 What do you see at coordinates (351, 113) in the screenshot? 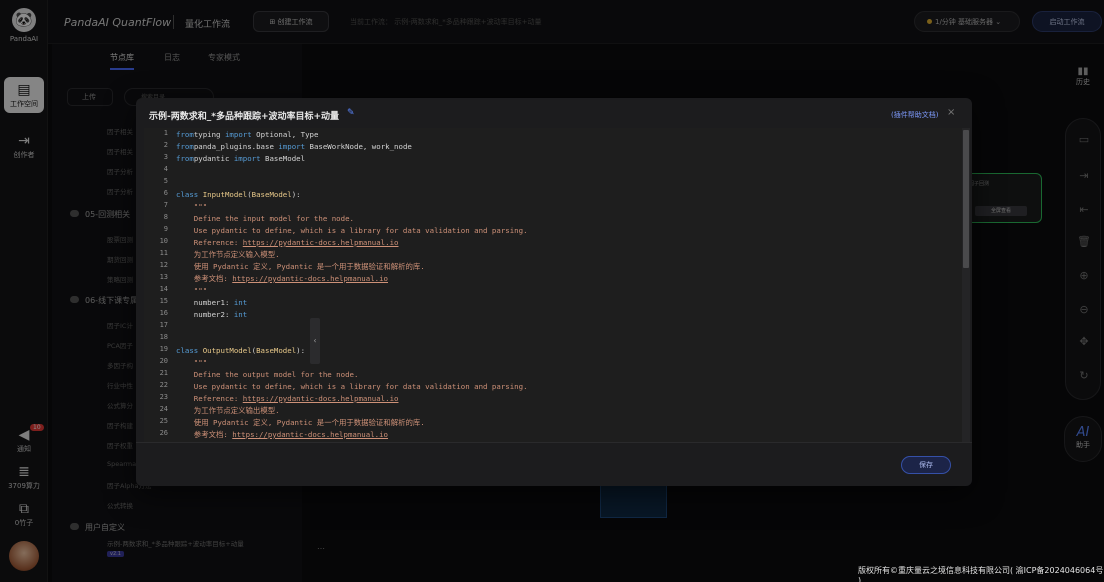
I see `edit-icon: ✎` at bounding box center [351, 113].